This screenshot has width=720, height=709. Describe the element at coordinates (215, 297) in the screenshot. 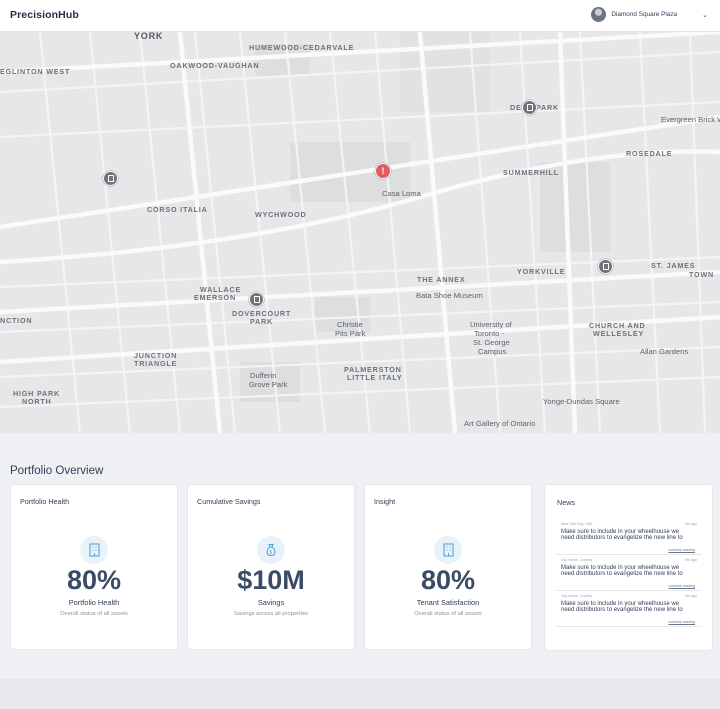

I see `map-area-label: EMERSON` at that location.